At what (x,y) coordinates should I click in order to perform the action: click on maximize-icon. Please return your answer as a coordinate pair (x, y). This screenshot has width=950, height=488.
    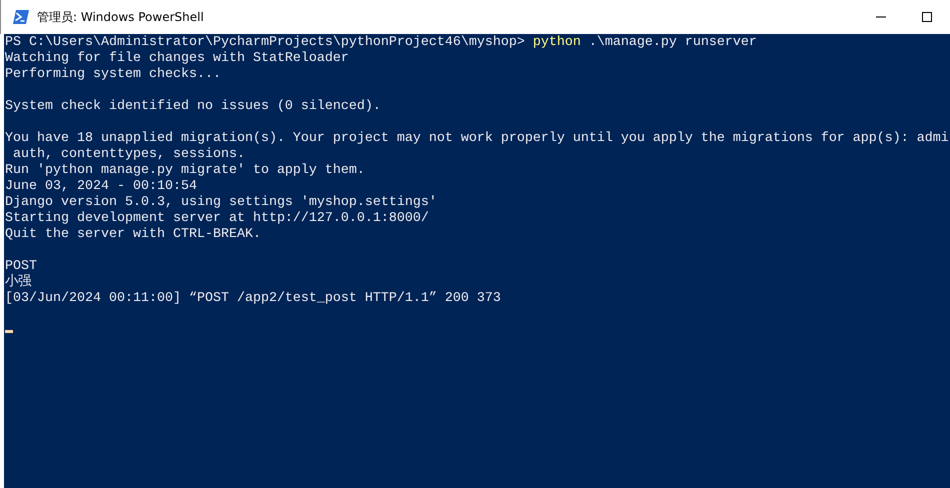
    Looking at the image, I should click on (927, 17).